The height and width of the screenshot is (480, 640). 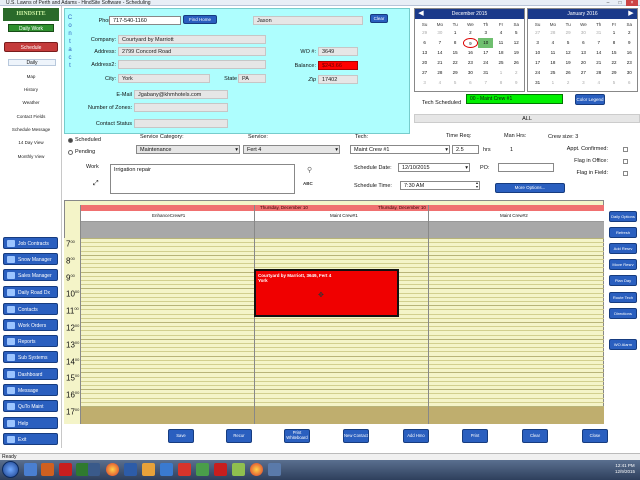 What do you see at coordinates (623, 344) in the screenshot?
I see `wo-alarm-button: WO Alarm` at bounding box center [623, 344].